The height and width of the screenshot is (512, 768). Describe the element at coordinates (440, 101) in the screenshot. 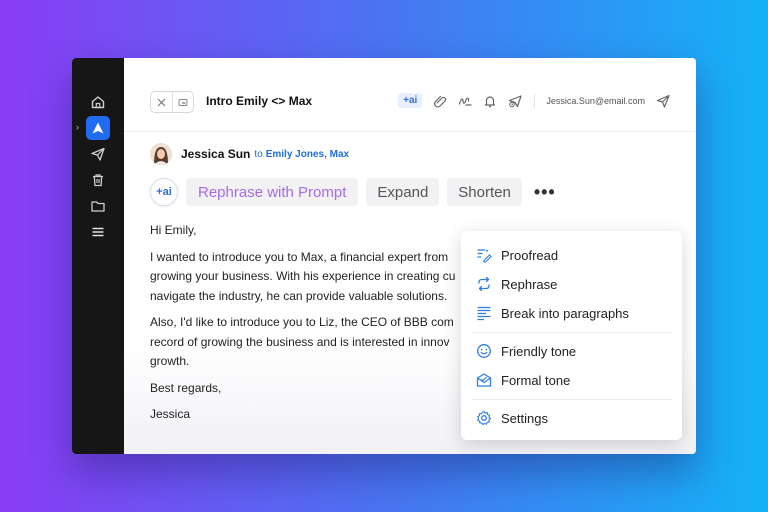

I see `attachment-icon` at that location.